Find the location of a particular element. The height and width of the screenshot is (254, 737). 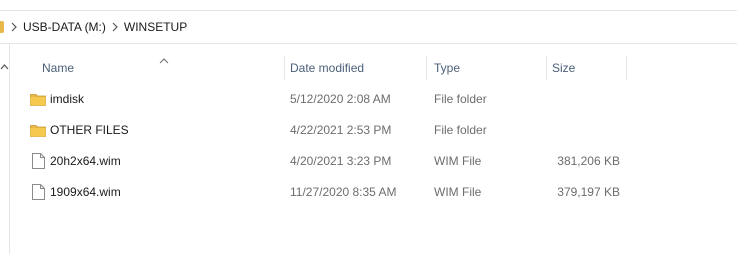

breadcrumb-label: WINSETUP is located at coordinates (155, 27).